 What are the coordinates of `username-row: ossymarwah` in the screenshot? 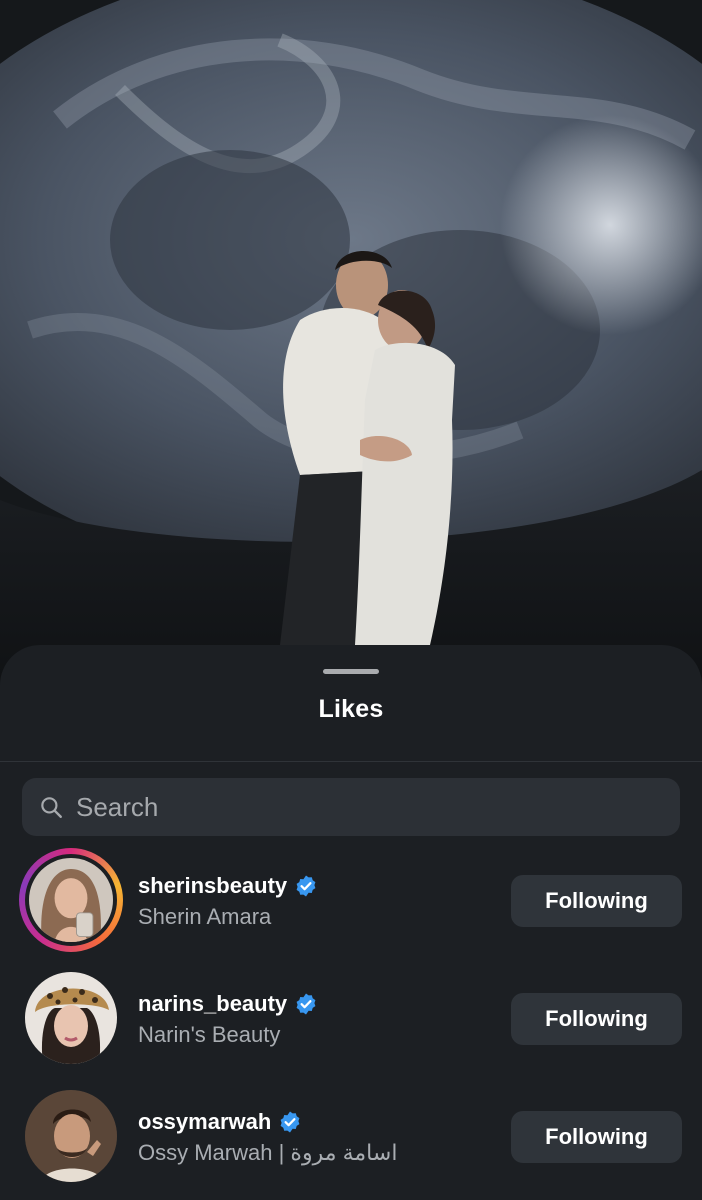 It's located at (267, 1122).